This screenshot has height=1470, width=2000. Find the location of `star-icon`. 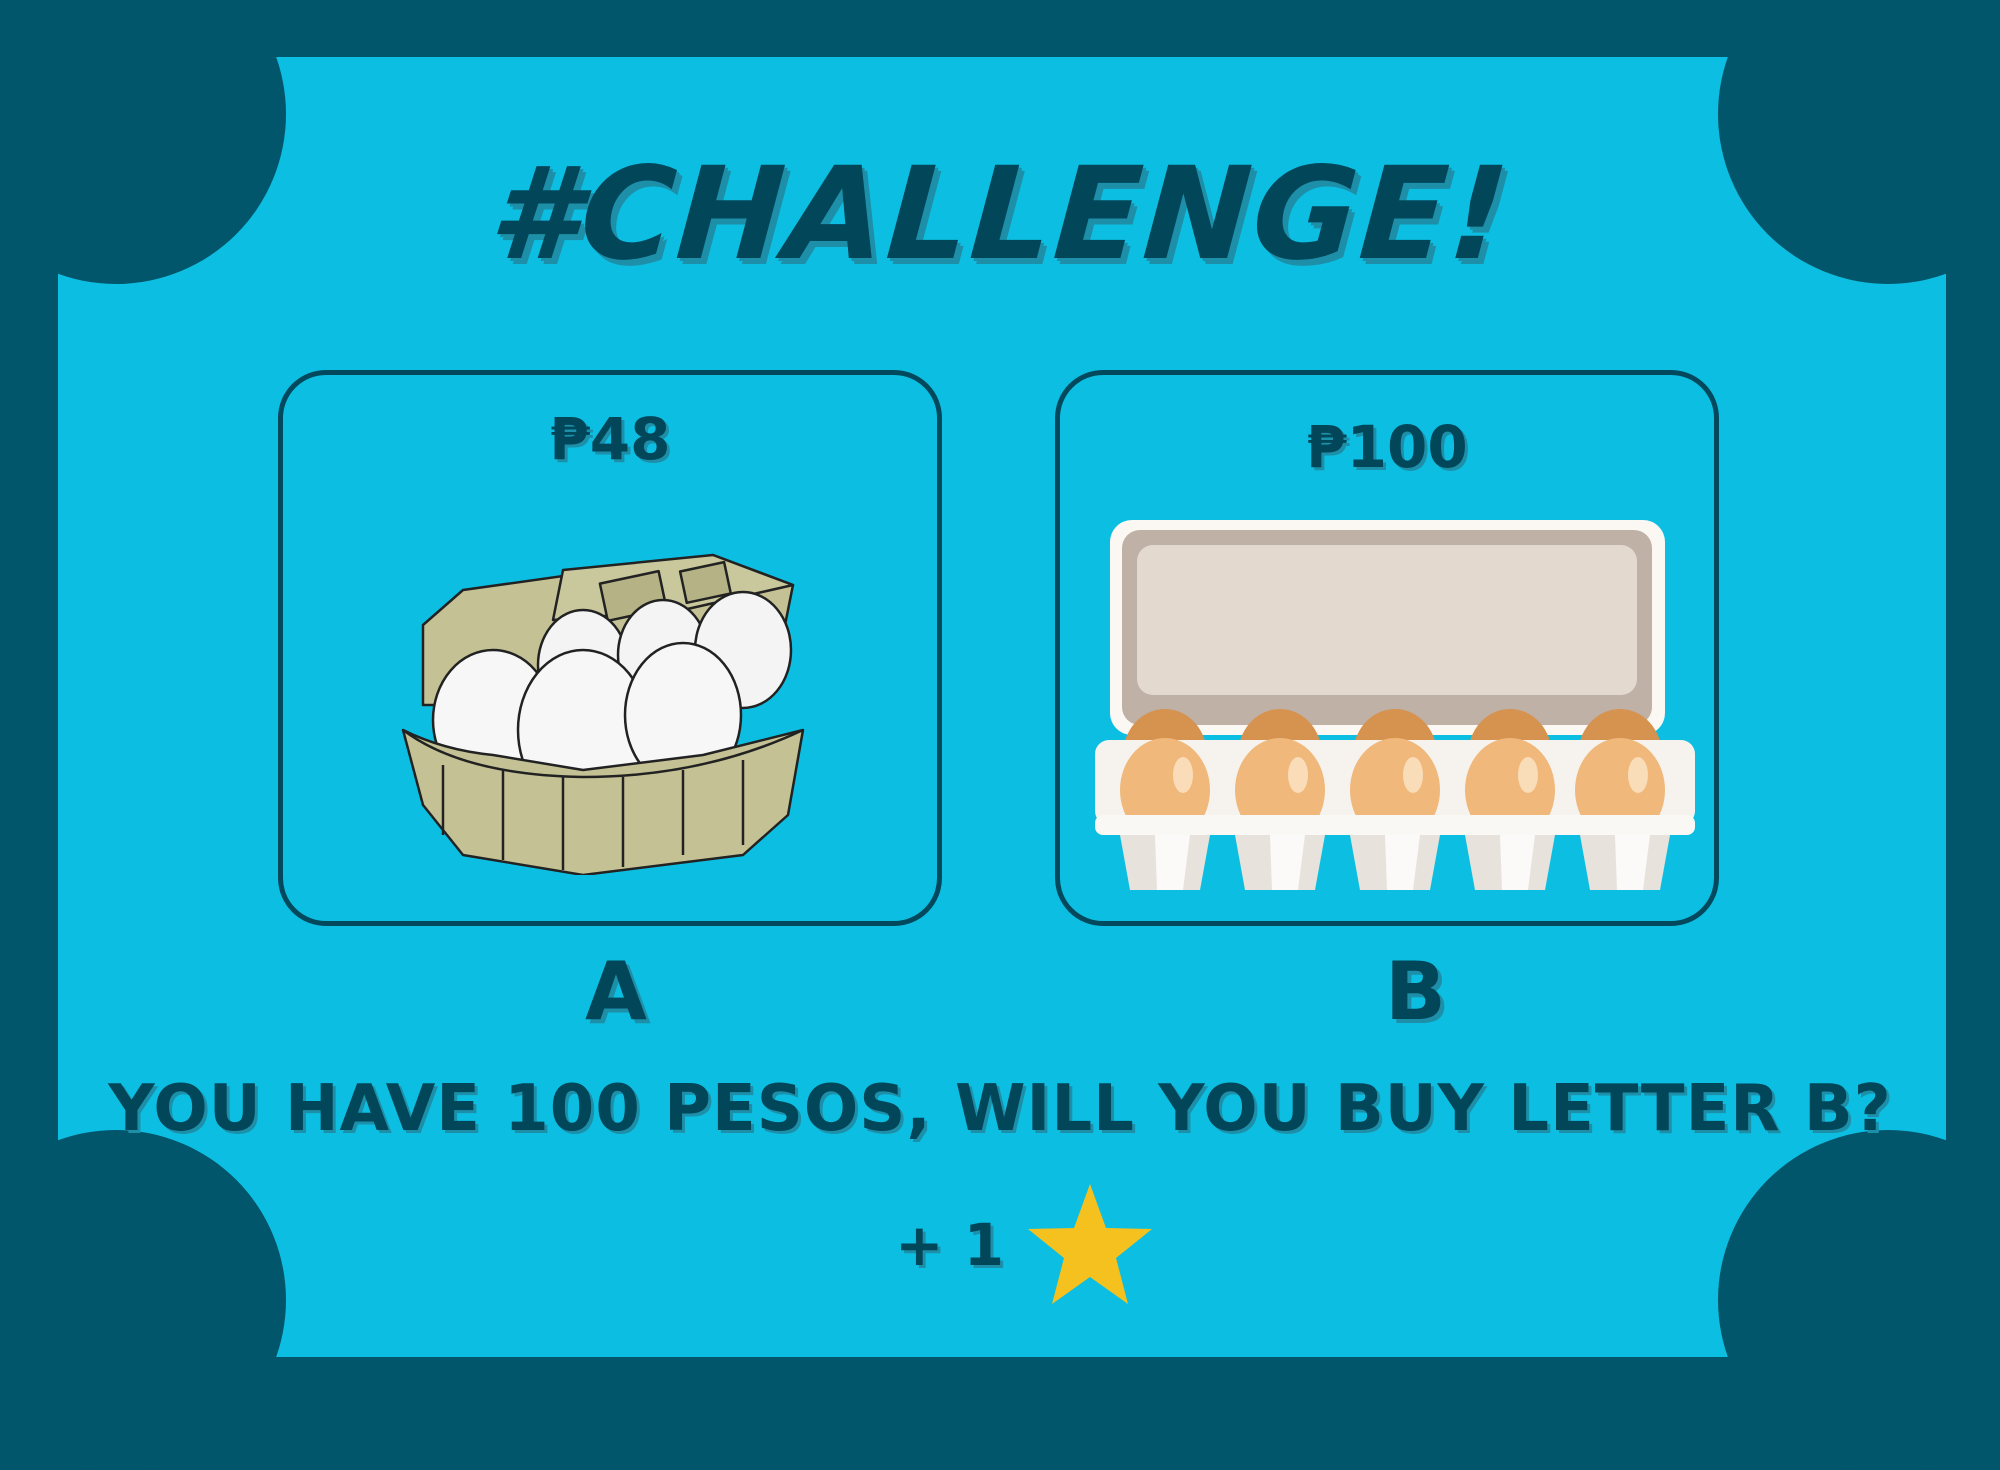

star-icon is located at coordinates (1090, 1244).